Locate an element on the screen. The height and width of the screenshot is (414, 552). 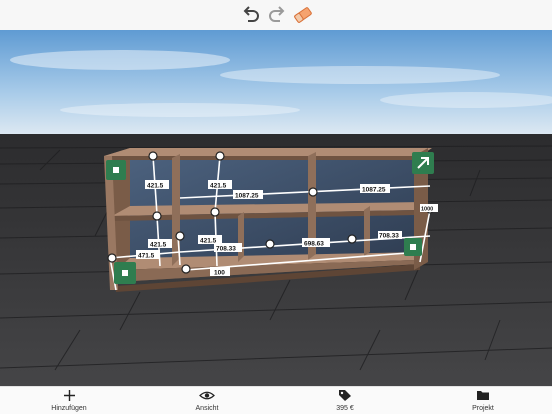
label-total-height: 1000 is located at coordinates (427, 210).